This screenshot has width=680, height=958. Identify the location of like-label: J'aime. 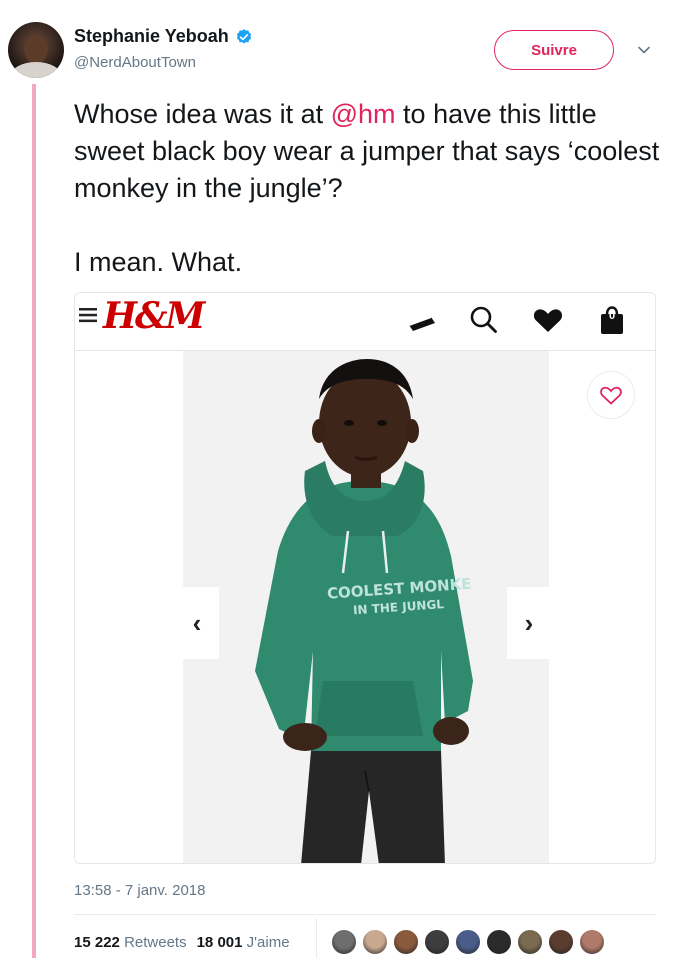
(268, 942).